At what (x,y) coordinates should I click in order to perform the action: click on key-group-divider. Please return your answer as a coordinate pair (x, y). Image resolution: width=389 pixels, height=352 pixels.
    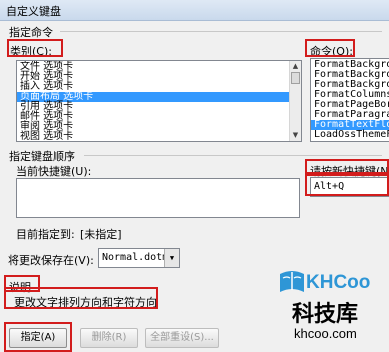
    Looking at the image, I should click on (233, 155).